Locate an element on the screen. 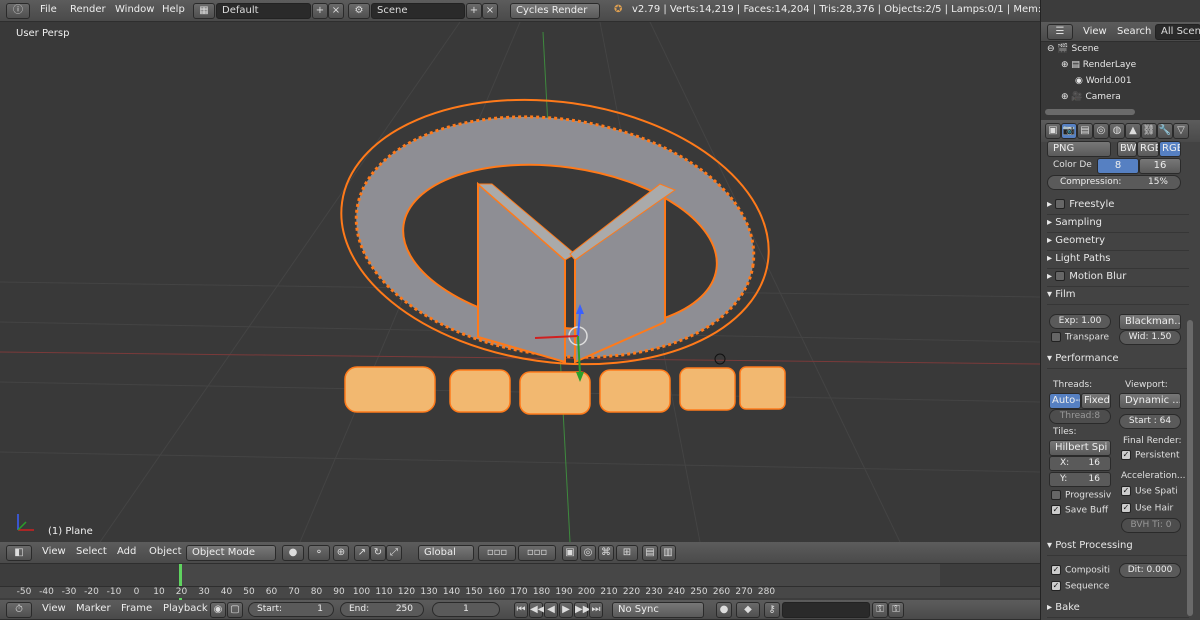 This screenshot has height=620, width=1200. tile-y-field: Y: 16 is located at coordinates (1080, 479).